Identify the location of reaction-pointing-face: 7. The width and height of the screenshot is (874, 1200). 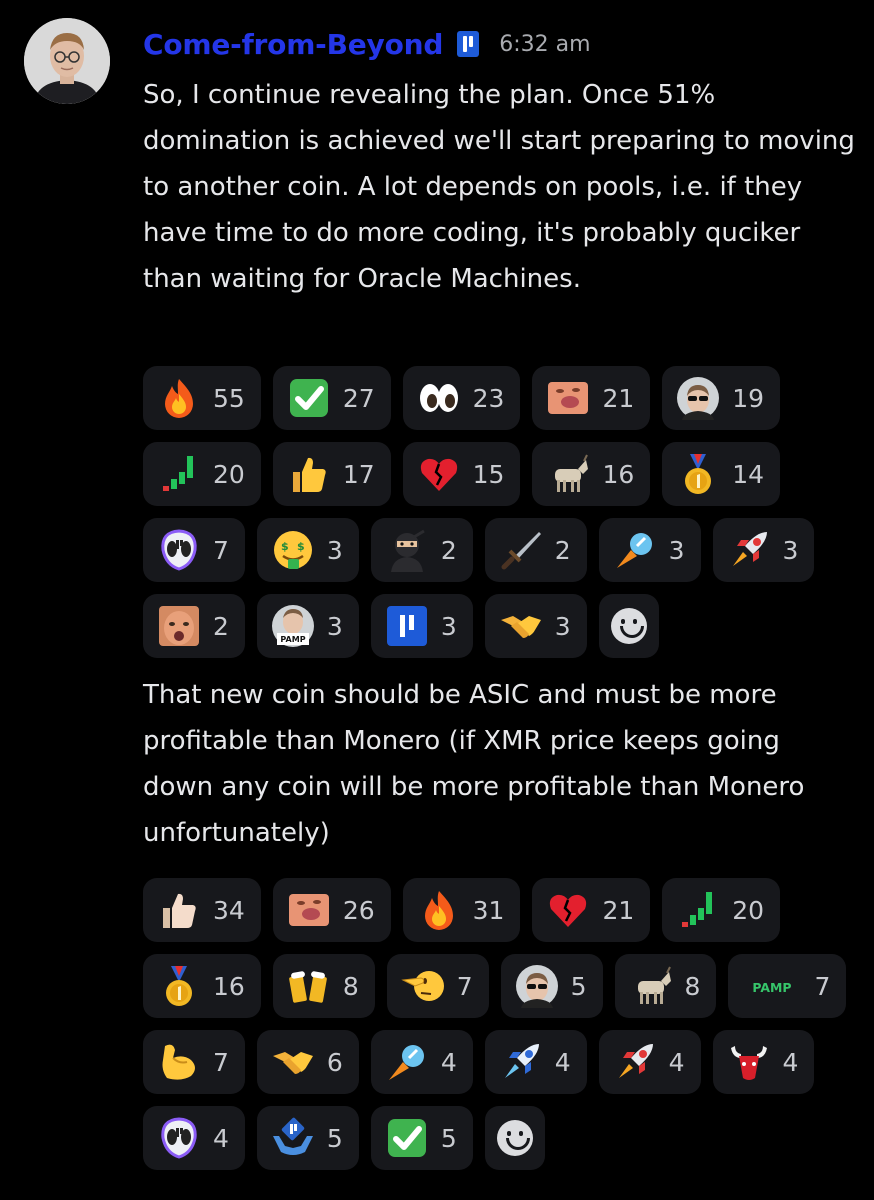
(437, 986).